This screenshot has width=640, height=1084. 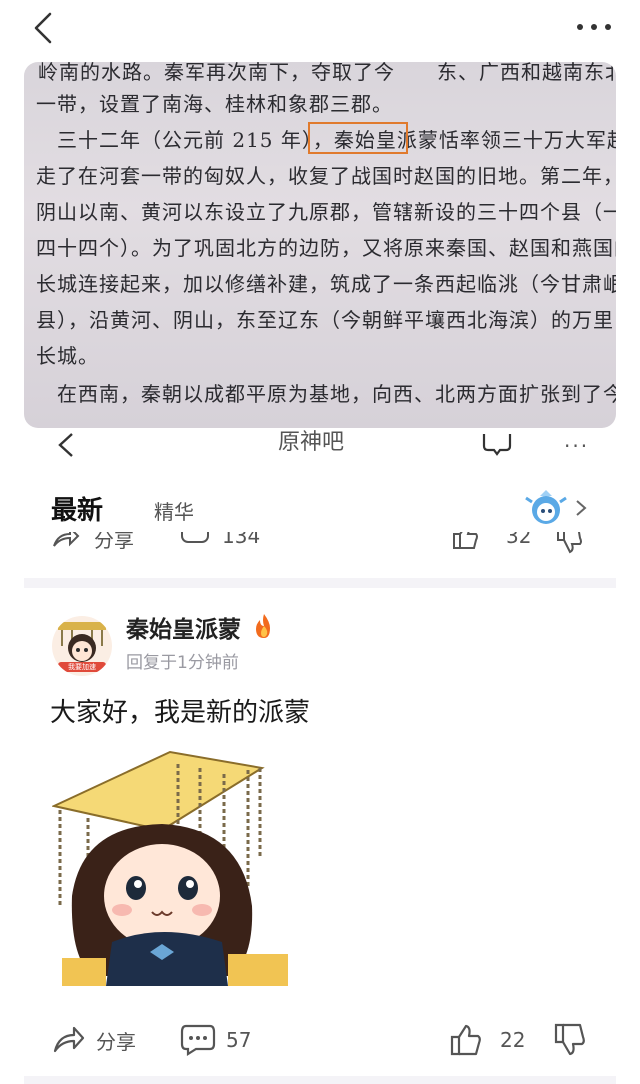 What do you see at coordinates (594, 27) in the screenshot?
I see `more-options-icon` at bounding box center [594, 27].